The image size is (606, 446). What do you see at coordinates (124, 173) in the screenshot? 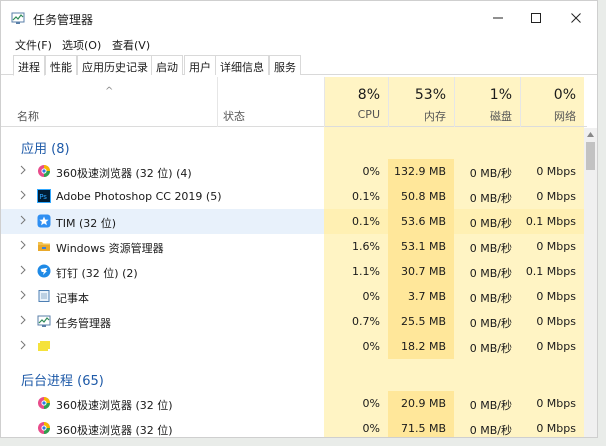
I see `process-name: 360极速浏览器 (32 位) (4)` at bounding box center [124, 173].